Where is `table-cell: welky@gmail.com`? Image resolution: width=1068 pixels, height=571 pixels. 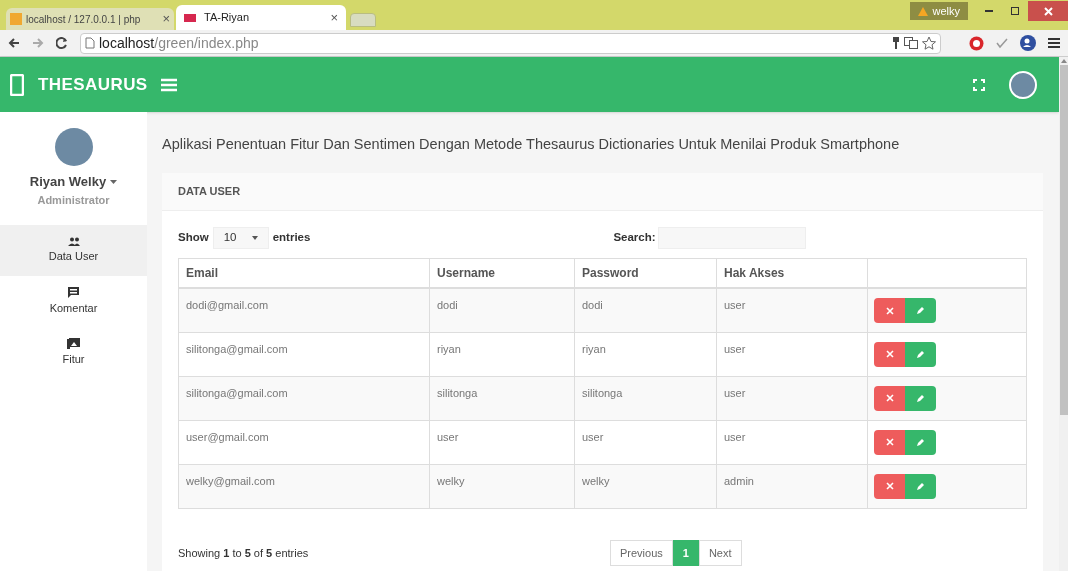 table-cell: welky@gmail.com is located at coordinates (304, 486).